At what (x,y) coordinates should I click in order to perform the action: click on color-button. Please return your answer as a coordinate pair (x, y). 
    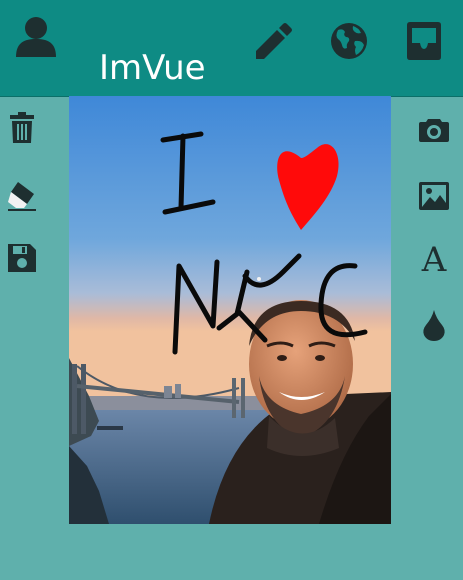
    Looking at the image, I should click on (434, 326).